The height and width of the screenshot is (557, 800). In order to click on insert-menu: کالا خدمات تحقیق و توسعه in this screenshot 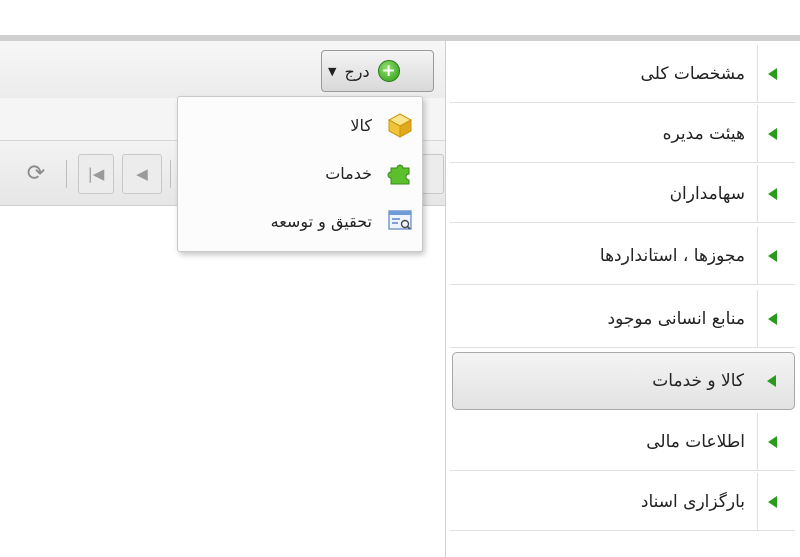, I will do `click(300, 174)`.